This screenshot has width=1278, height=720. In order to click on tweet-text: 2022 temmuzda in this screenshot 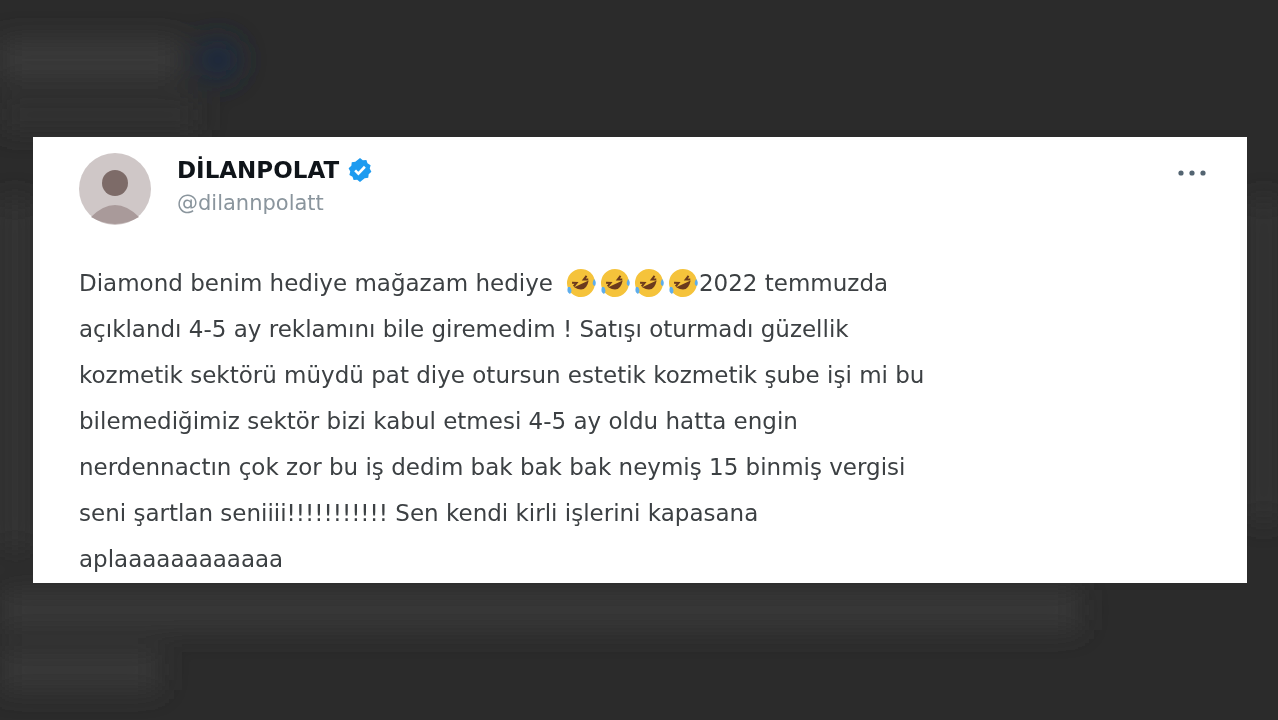, I will do `click(793, 283)`.